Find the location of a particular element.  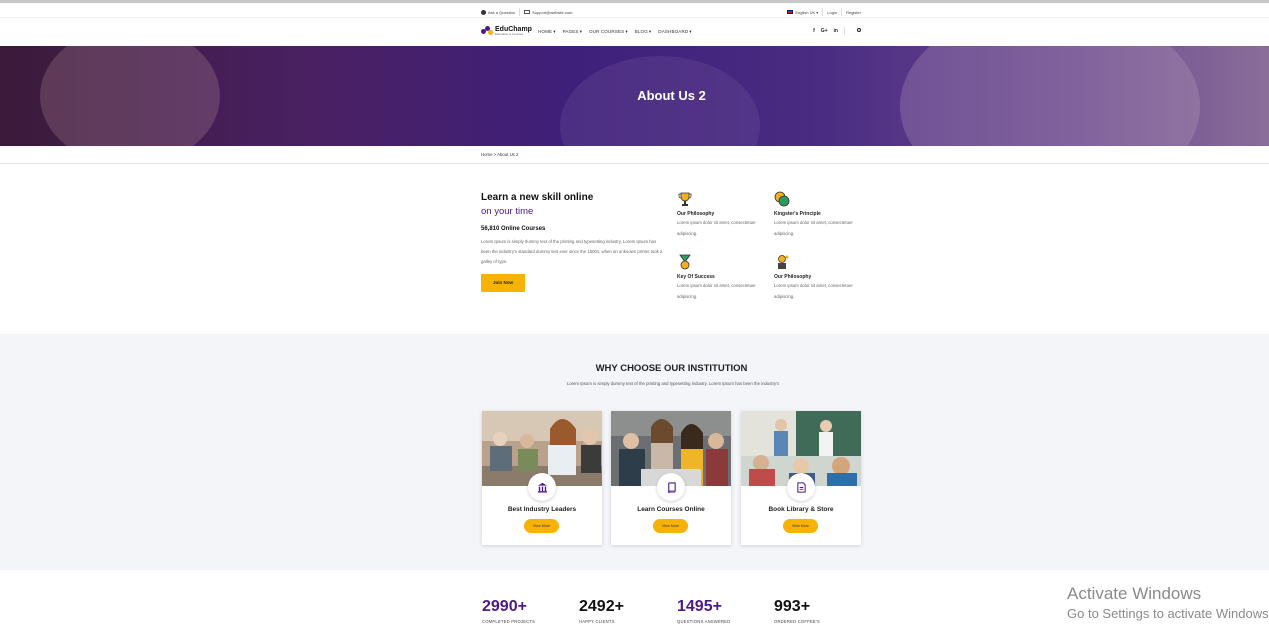

section-title: WHY CHOOSE OUR INSTITUTION is located at coordinates (671, 368).